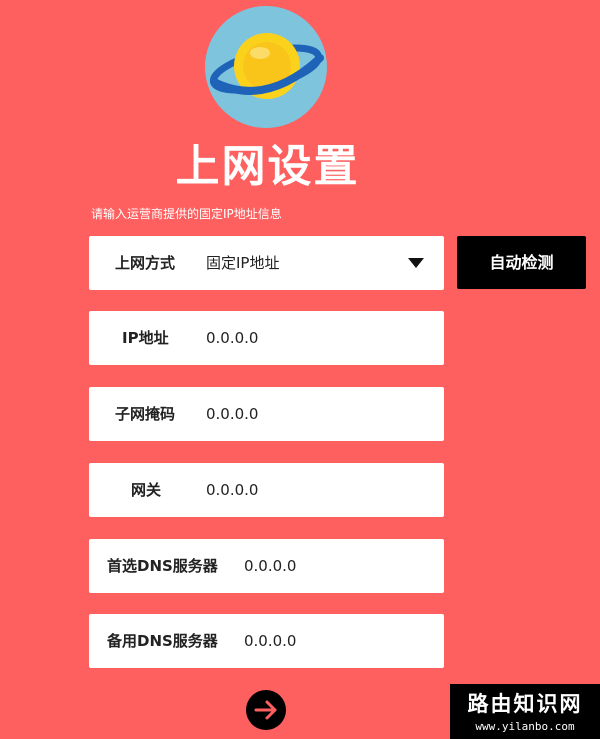 The height and width of the screenshot is (739, 600). What do you see at coordinates (146, 490) in the screenshot?
I see `gateway-label: 网关` at bounding box center [146, 490].